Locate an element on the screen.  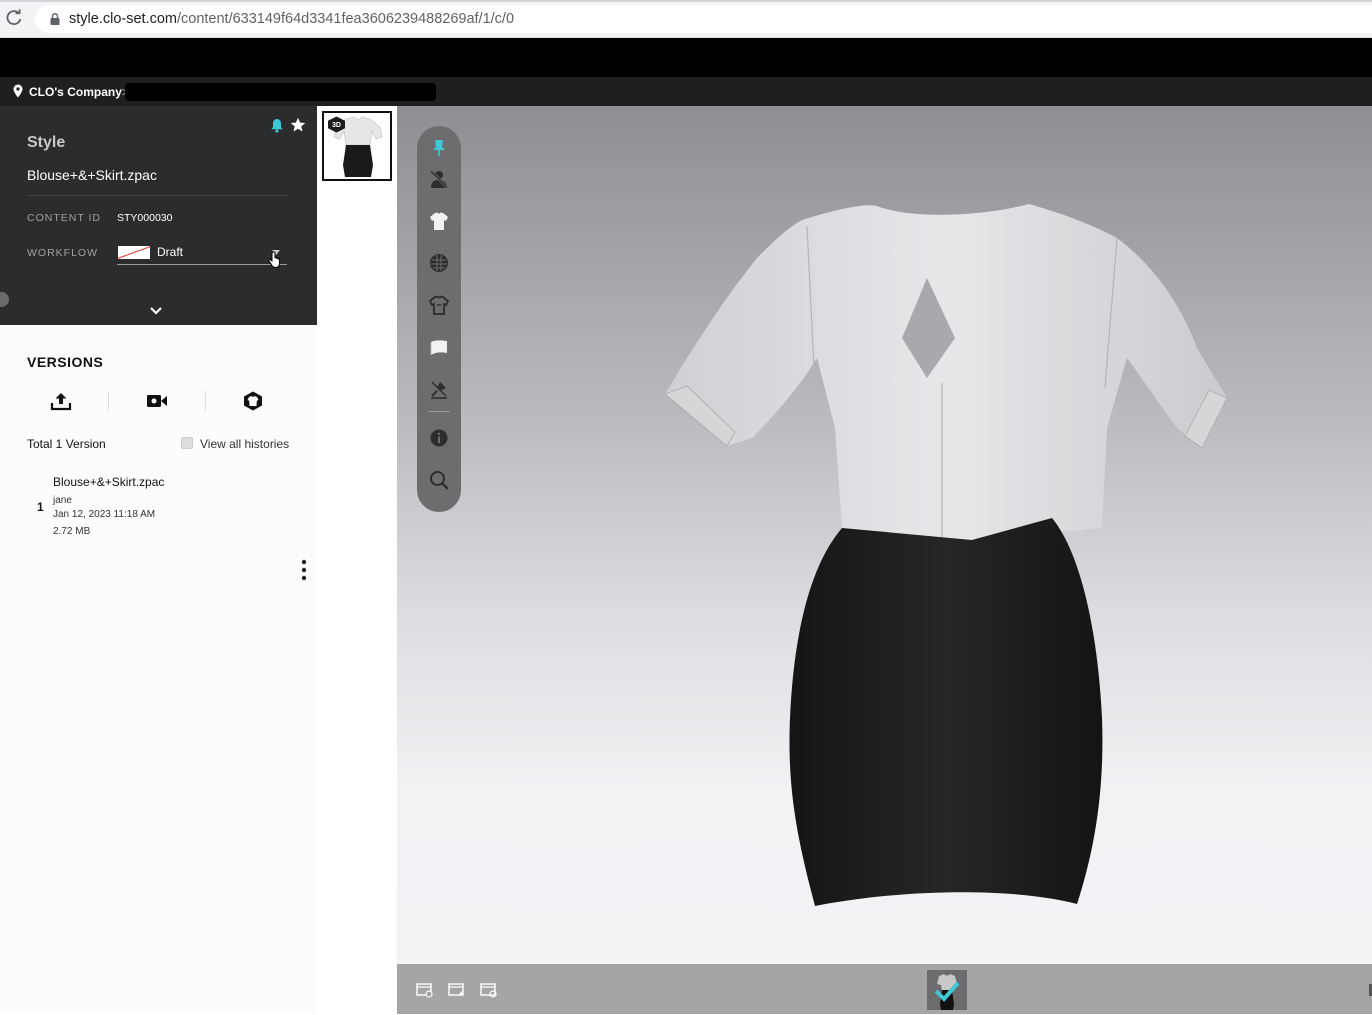
info-icon is located at coordinates (439, 438).